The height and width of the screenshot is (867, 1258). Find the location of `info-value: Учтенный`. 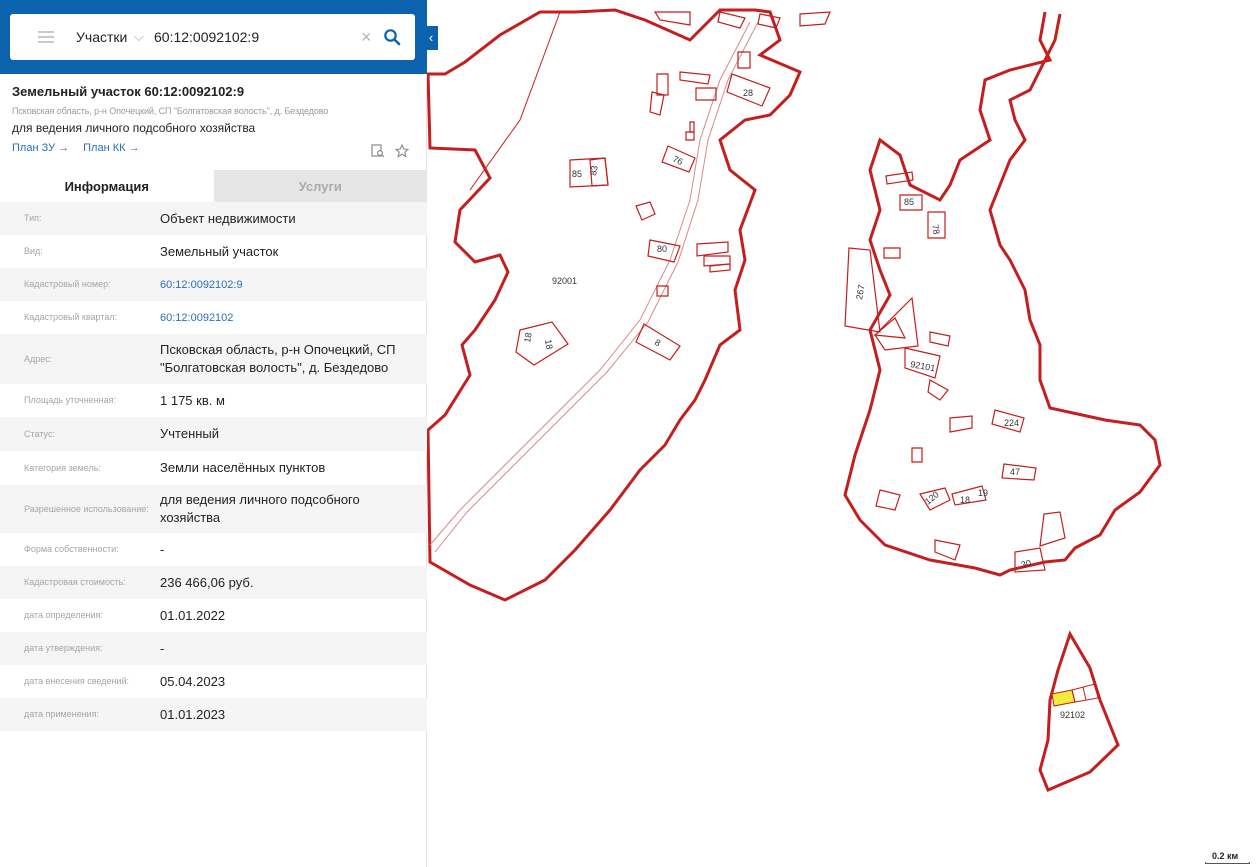

info-value: Учтенный is located at coordinates (190, 433).